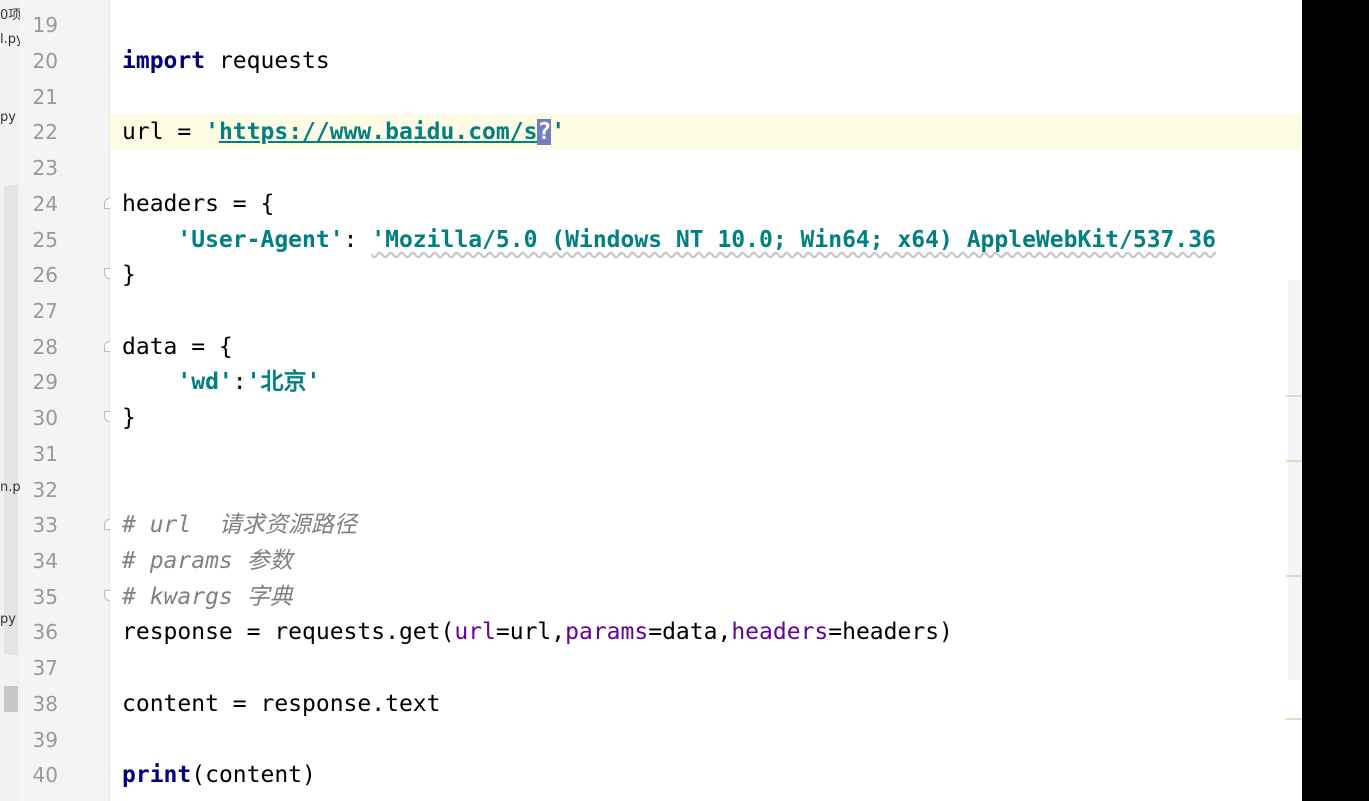  What do you see at coordinates (177, 347) in the screenshot?
I see `code-line-28: data = {` at bounding box center [177, 347].